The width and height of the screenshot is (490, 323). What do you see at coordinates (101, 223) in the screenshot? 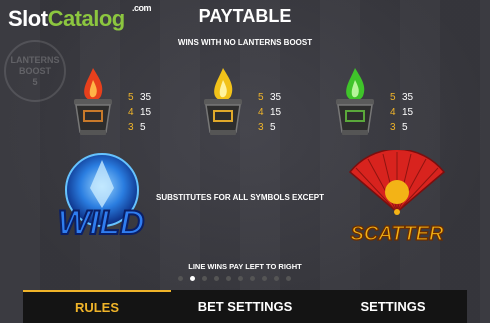
I see `wild-label: WILD` at bounding box center [101, 223].